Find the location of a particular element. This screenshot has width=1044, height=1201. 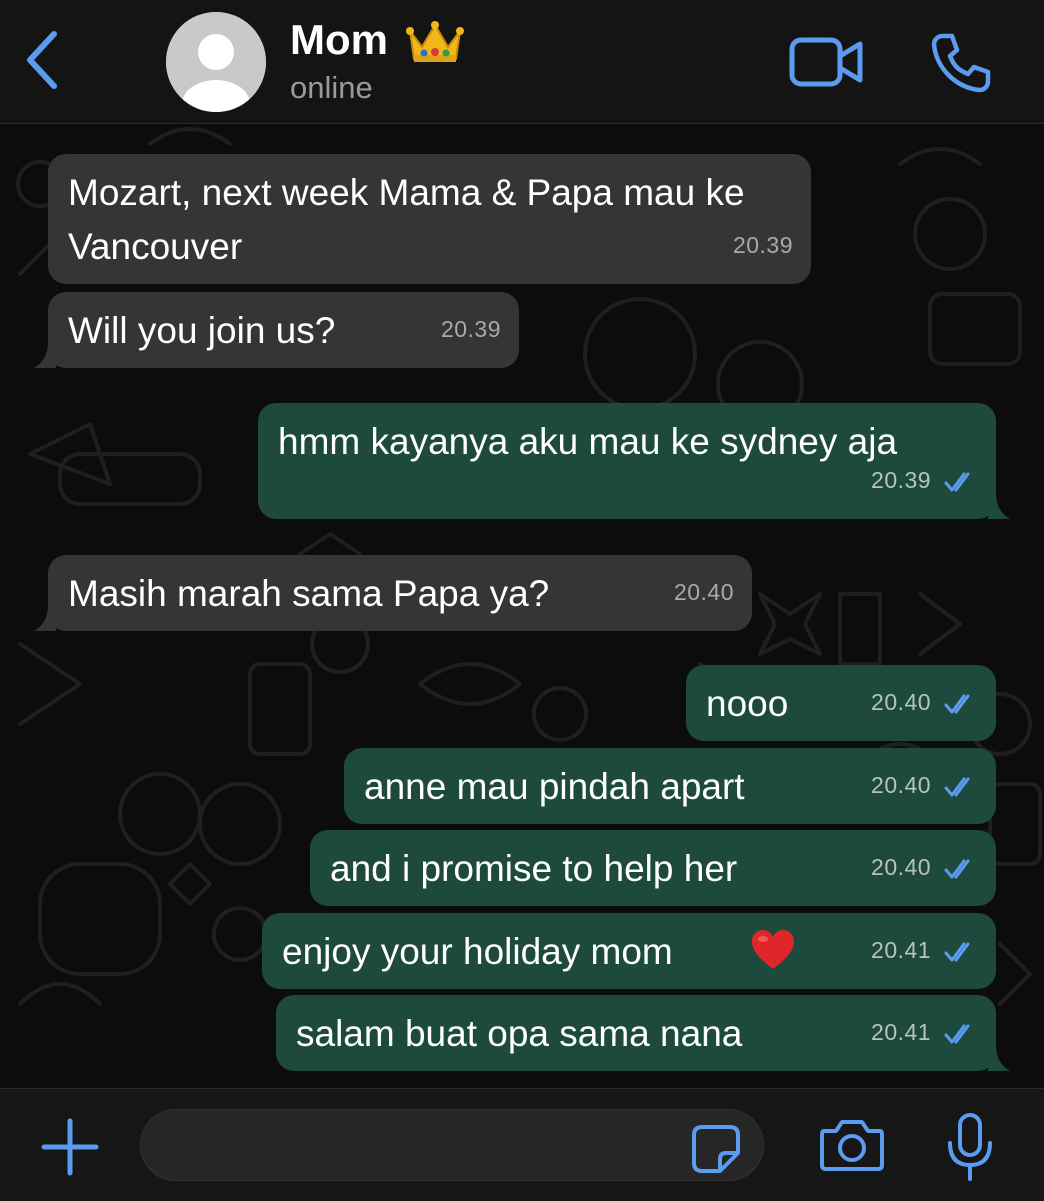

message-text: salam buat opa sama nana is located at coordinates (519, 1033).